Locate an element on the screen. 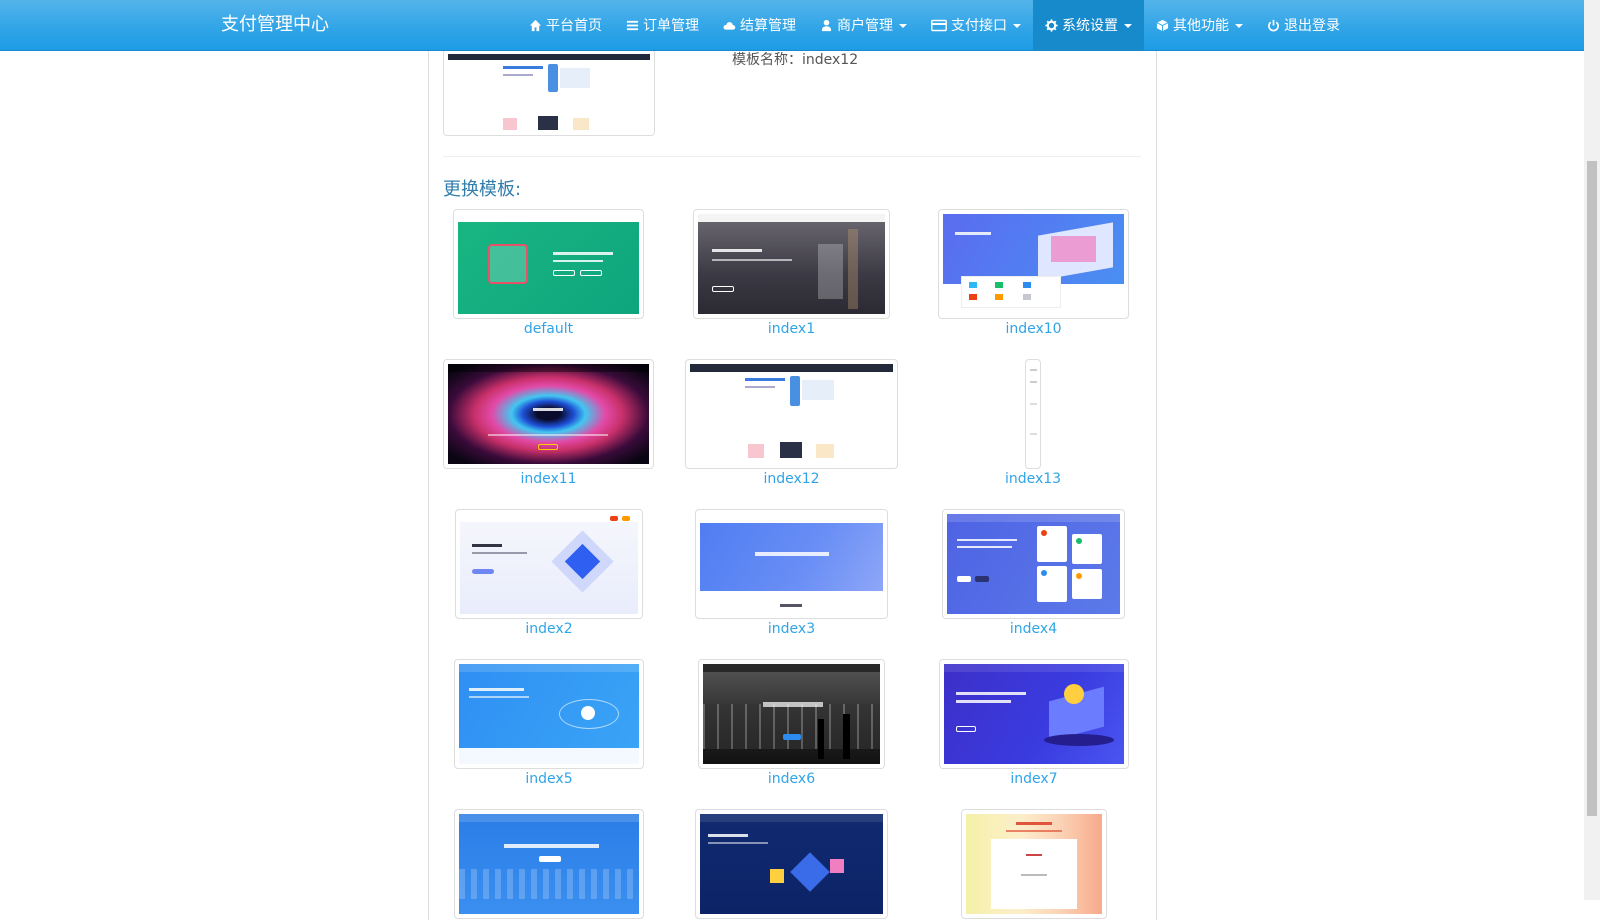  nav-logout: 退出登录 is located at coordinates (1303, 25).